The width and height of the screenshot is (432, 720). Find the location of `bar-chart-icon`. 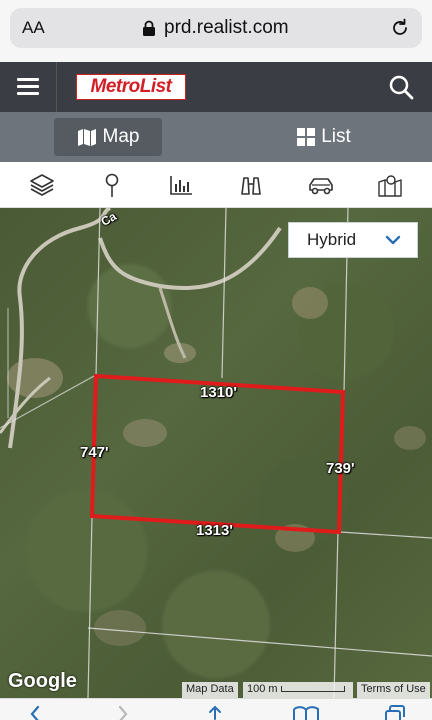

bar-chart-icon is located at coordinates (181, 185).